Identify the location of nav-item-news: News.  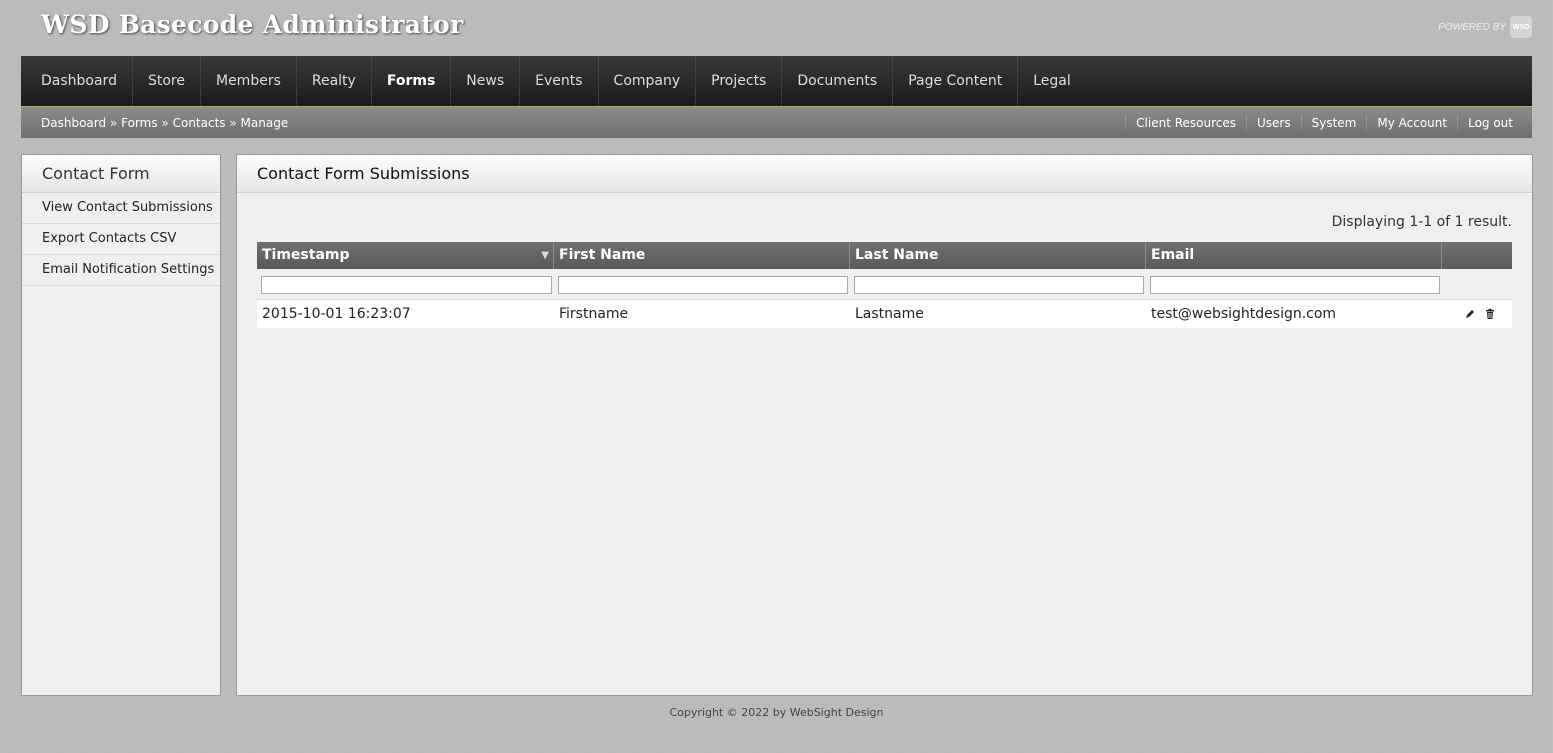
(484, 81).